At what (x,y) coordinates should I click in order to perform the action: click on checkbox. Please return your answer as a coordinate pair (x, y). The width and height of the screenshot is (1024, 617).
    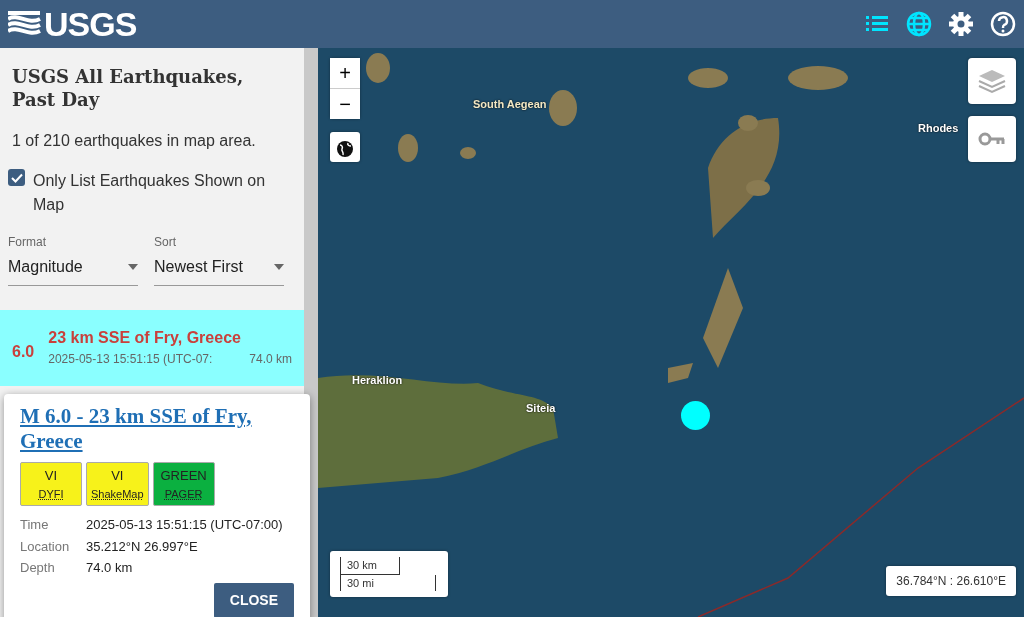
    Looking at the image, I should click on (16, 177).